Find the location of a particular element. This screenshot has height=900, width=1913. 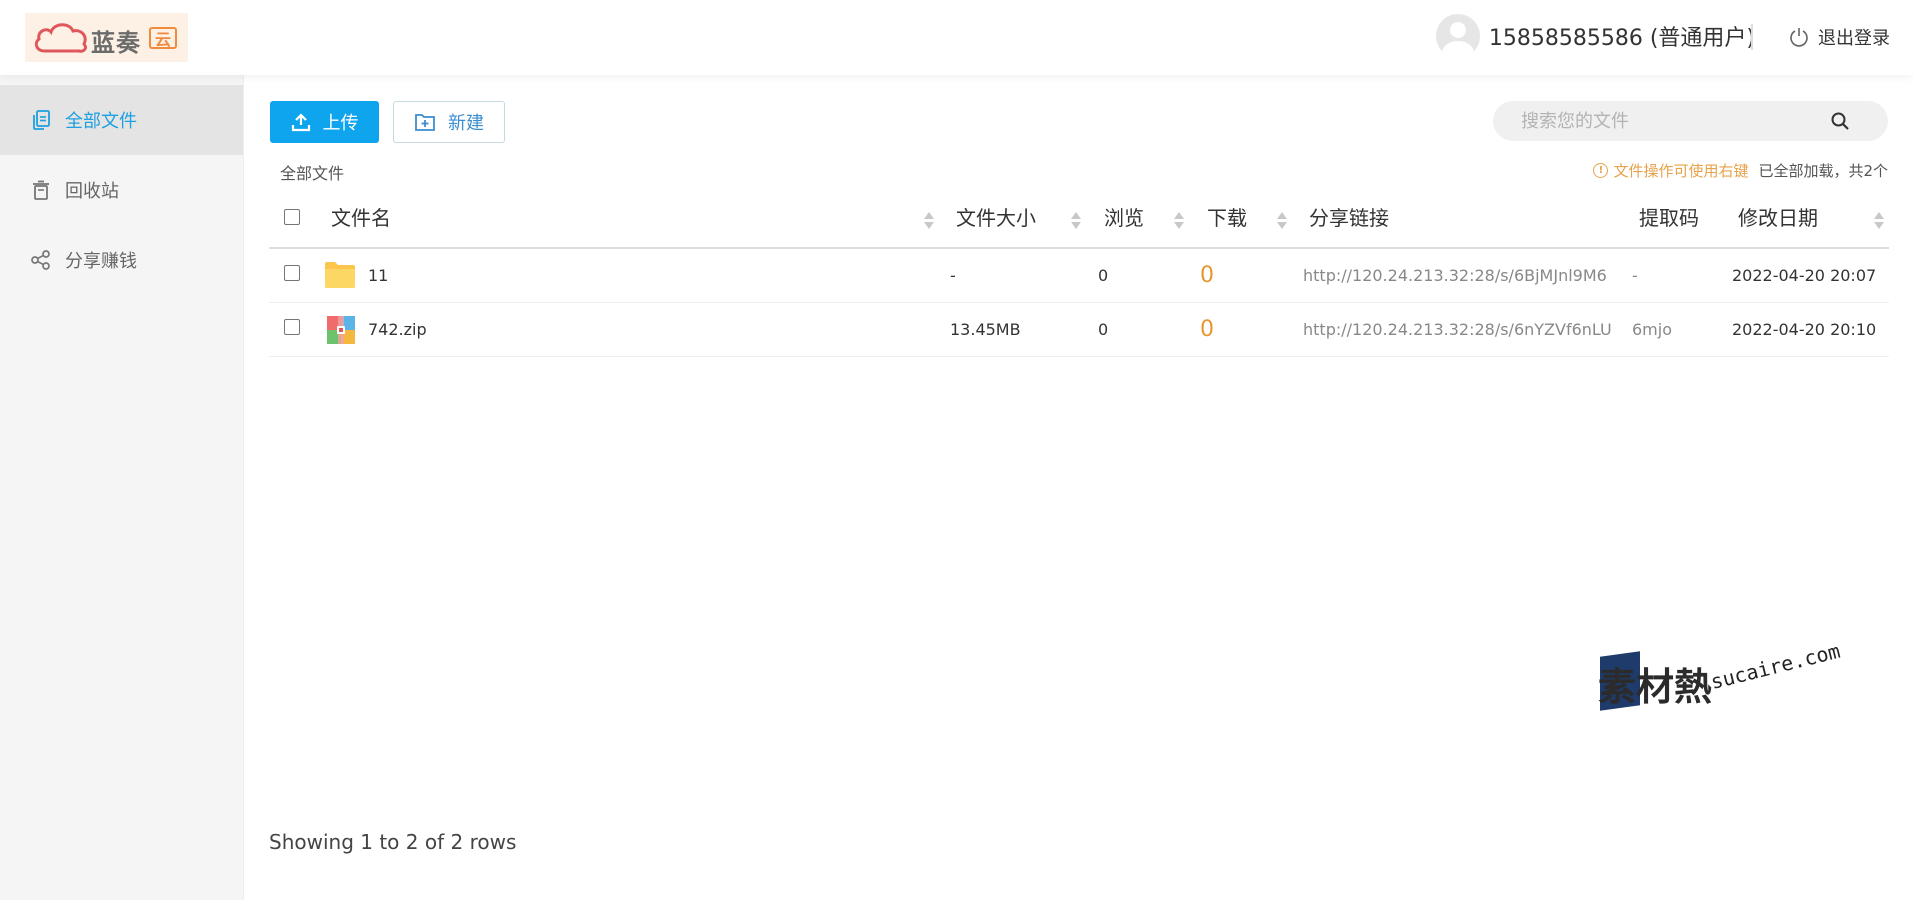

file-name: 11 is located at coordinates (378, 275).